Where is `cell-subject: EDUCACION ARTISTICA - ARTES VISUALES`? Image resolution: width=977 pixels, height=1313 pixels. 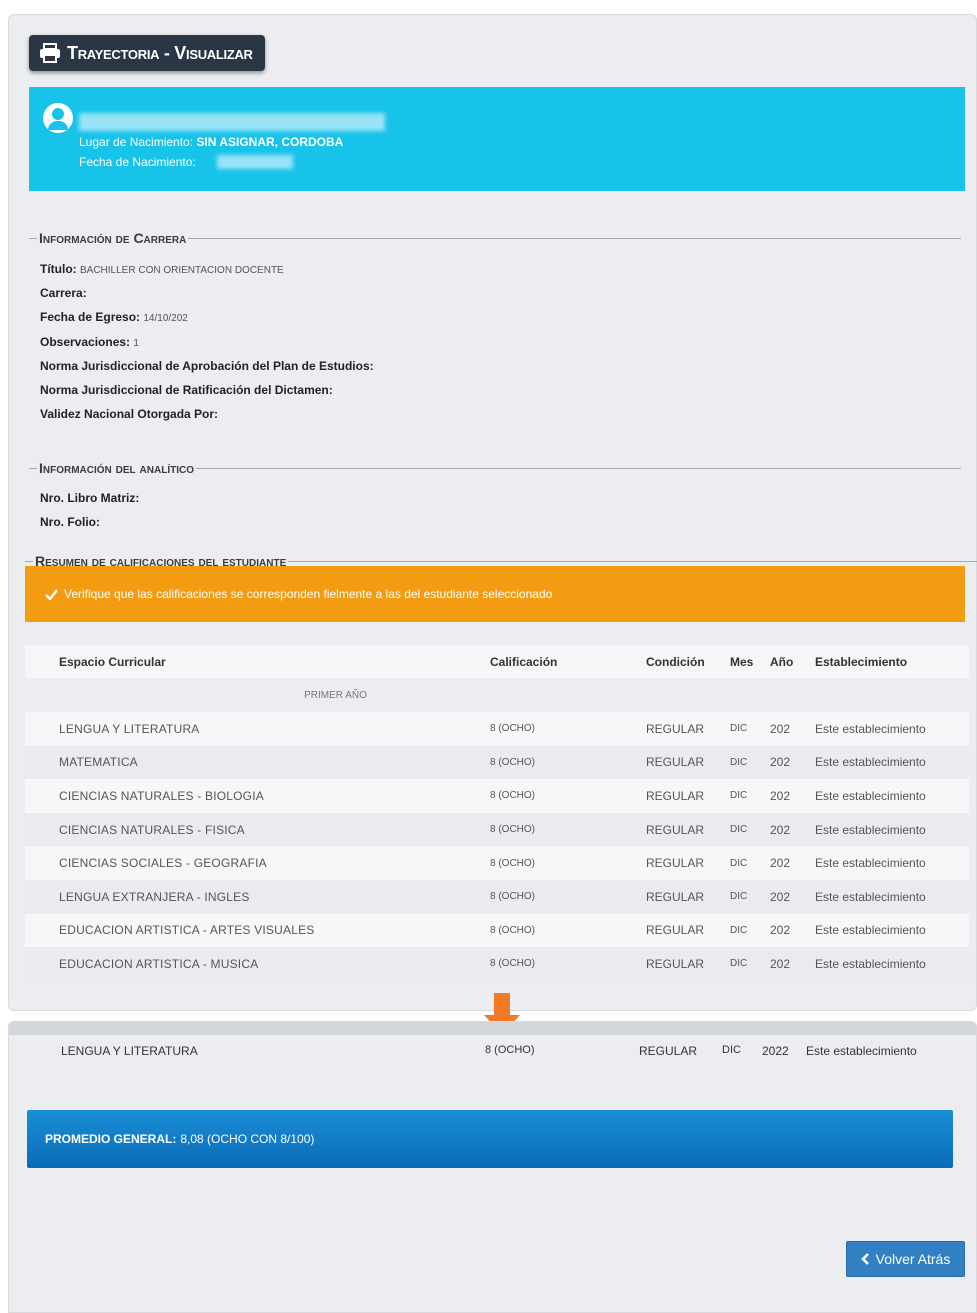
cell-subject: EDUCACION ARTISTICA - ARTES VISUALES is located at coordinates (257, 930).